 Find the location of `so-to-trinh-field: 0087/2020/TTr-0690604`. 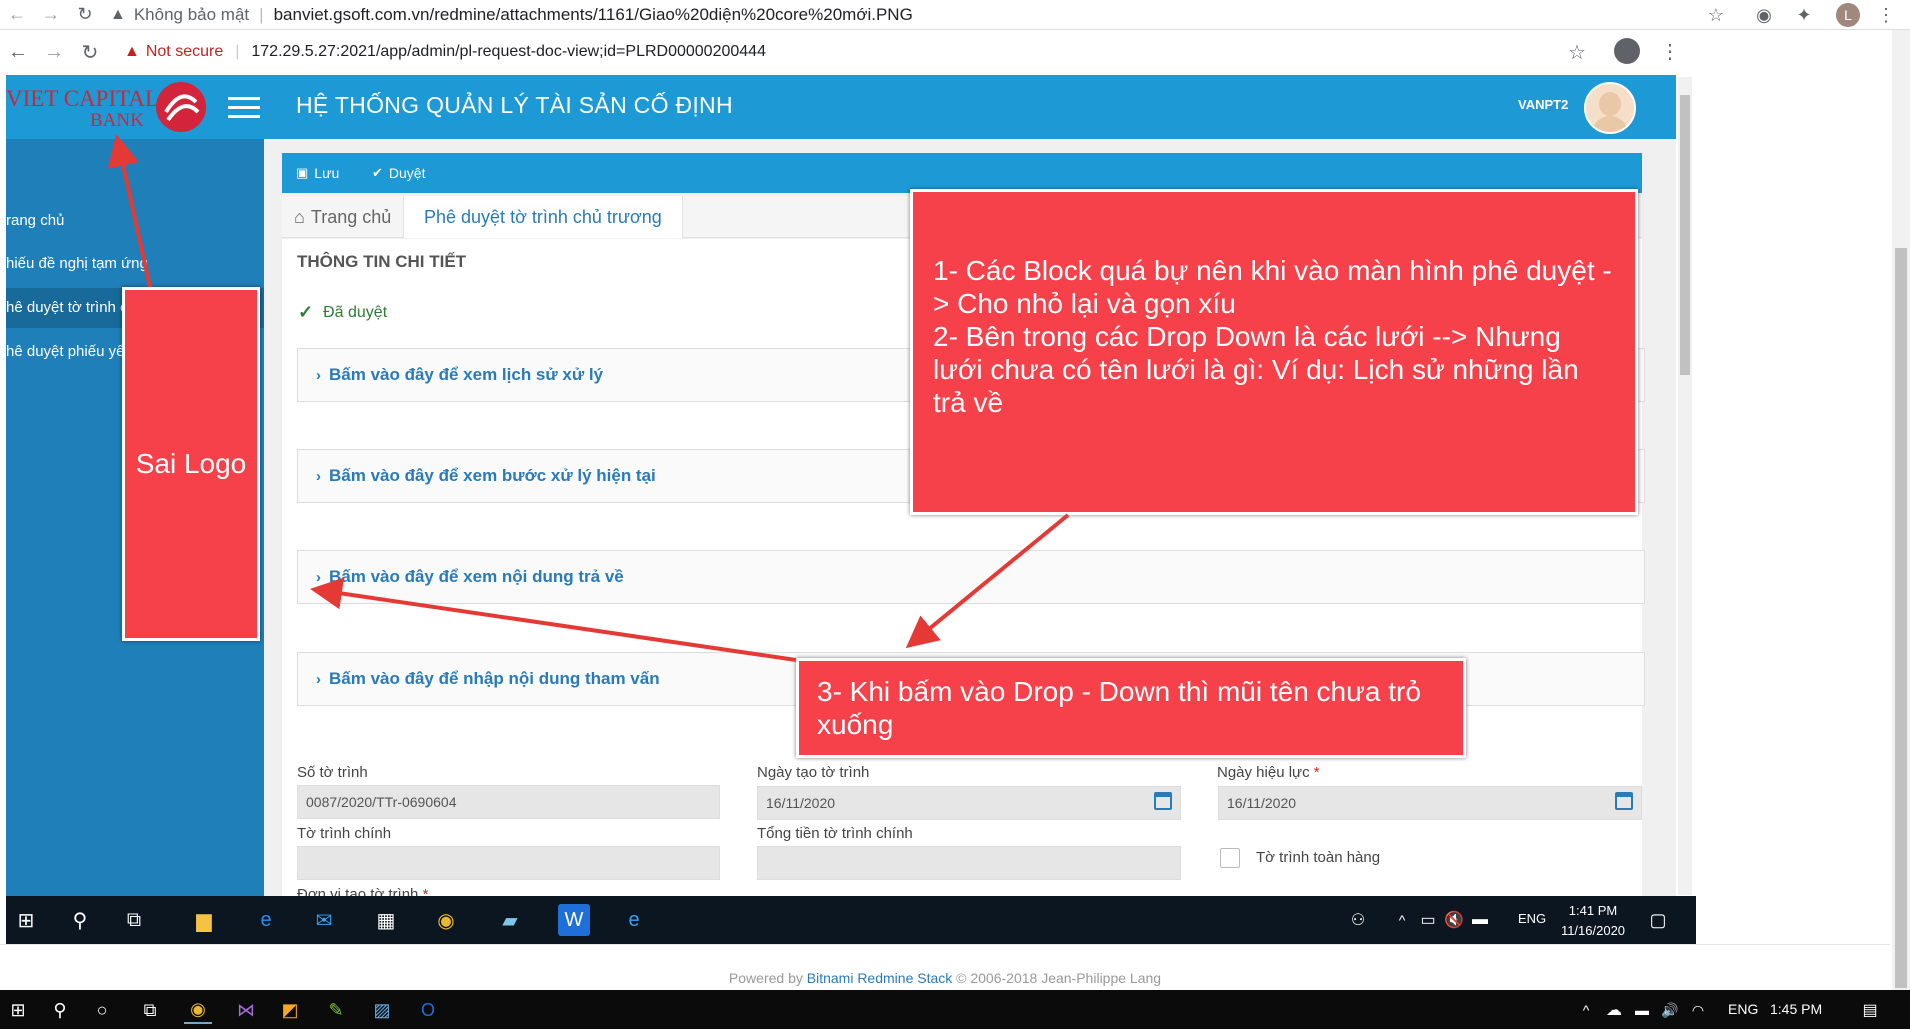

so-to-trinh-field: 0087/2020/TTr-0690604 is located at coordinates (508, 802).